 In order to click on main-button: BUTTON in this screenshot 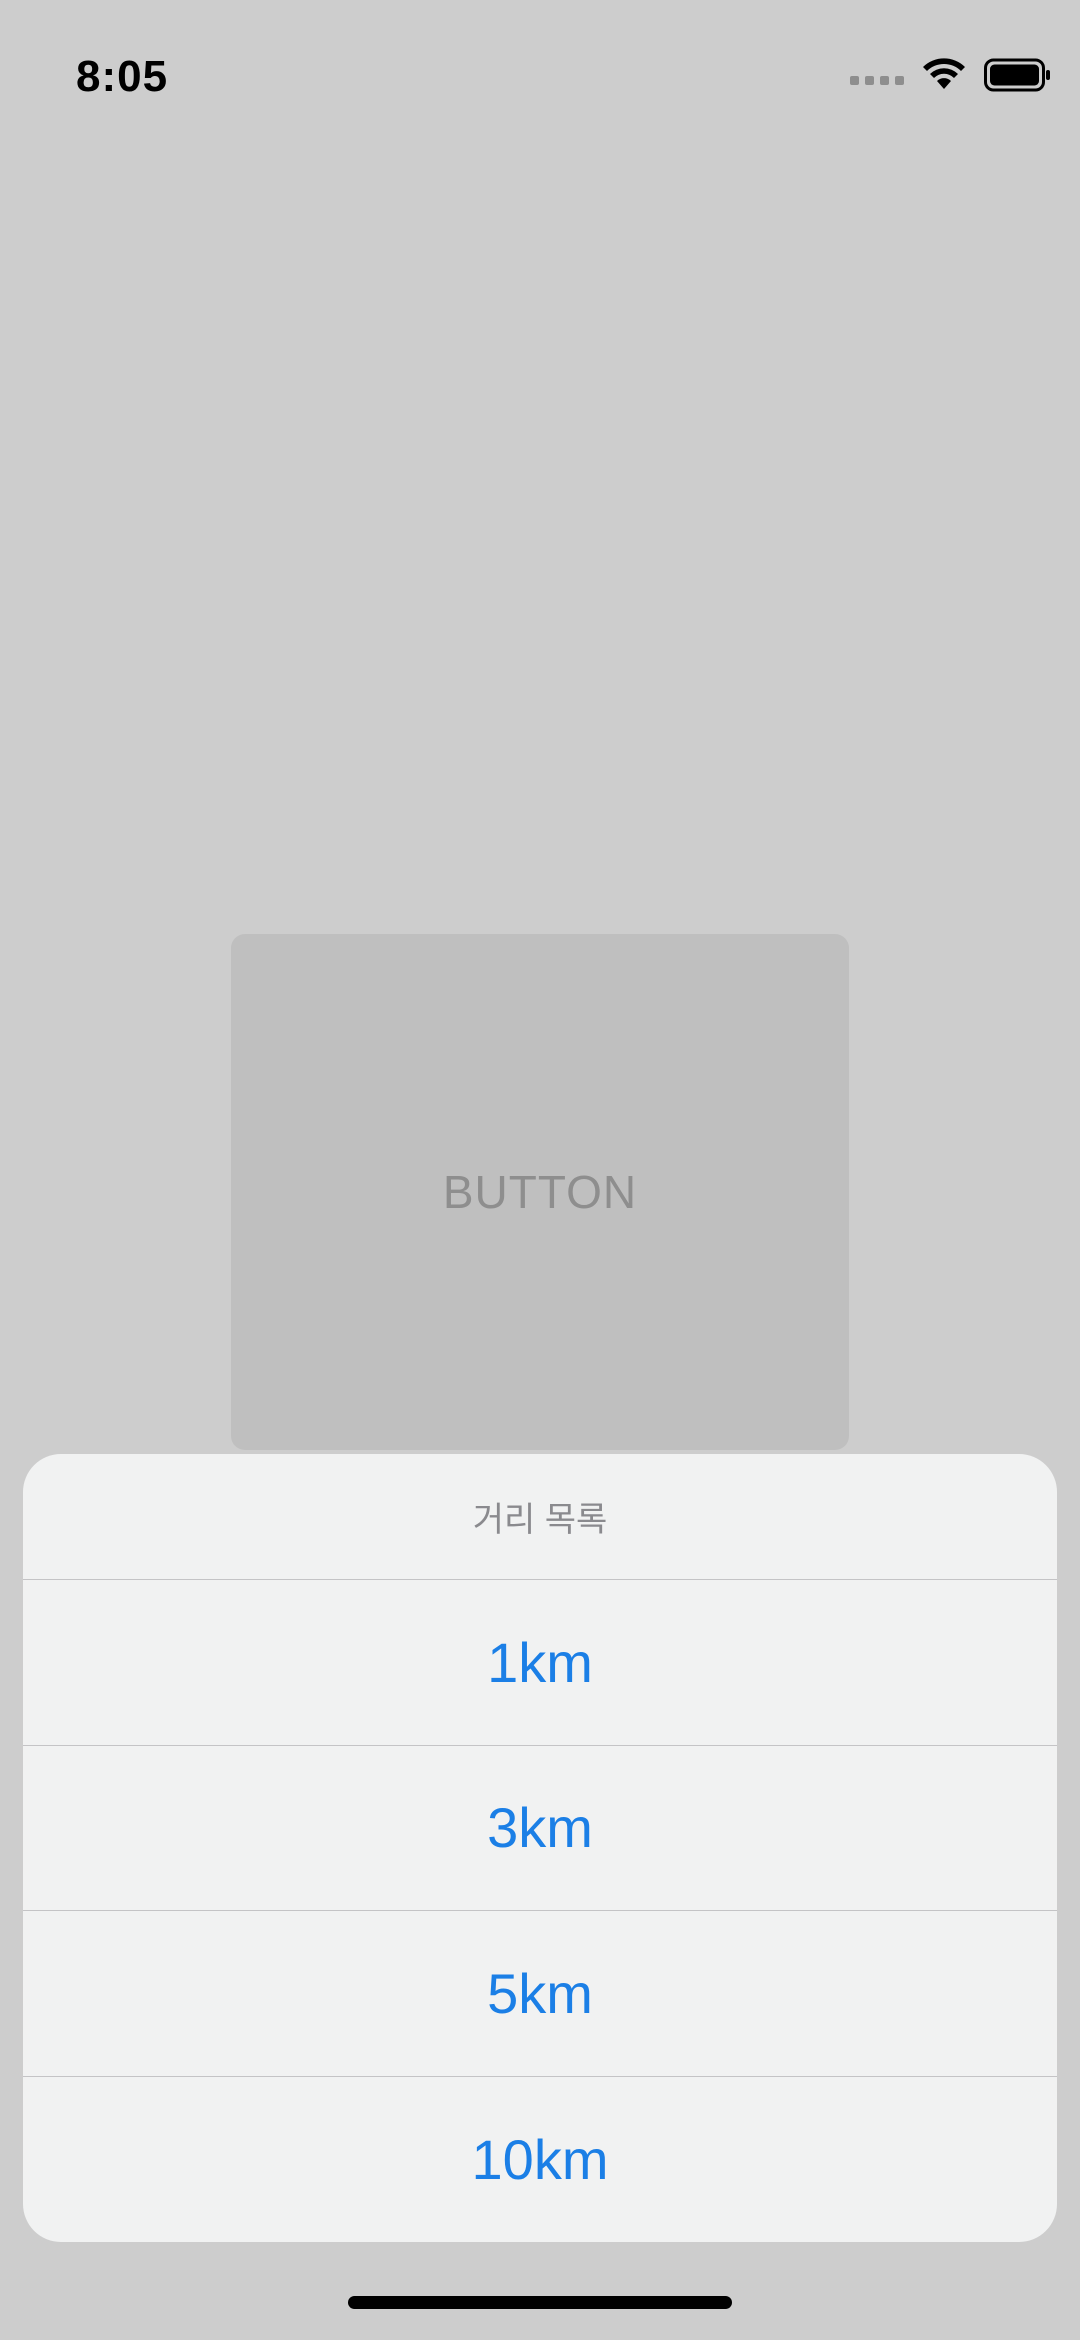, I will do `click(540, 1192)`.